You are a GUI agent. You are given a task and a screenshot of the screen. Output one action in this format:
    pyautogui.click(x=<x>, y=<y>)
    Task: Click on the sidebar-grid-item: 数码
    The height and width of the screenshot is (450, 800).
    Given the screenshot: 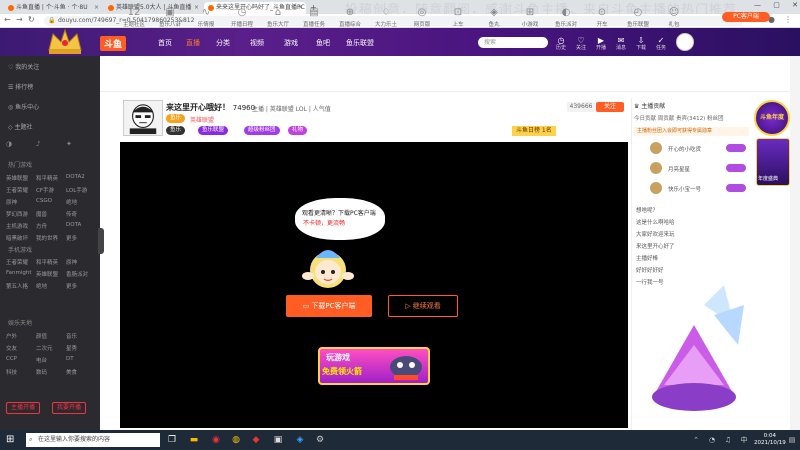 What is the action you would take?
    pyautogui.click(x=41, y=372)
    